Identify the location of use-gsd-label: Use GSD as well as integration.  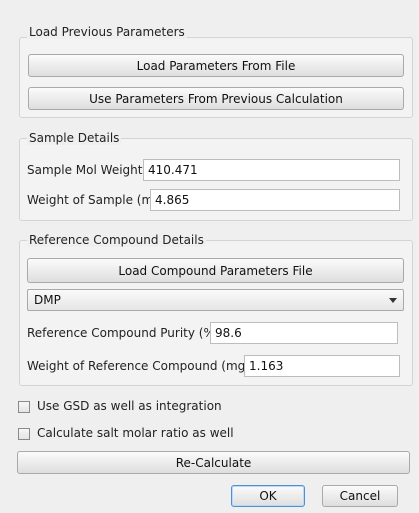
(129, 406).